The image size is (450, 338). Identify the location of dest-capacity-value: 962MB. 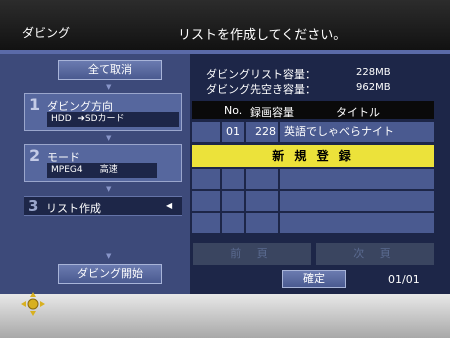
(373, 87).